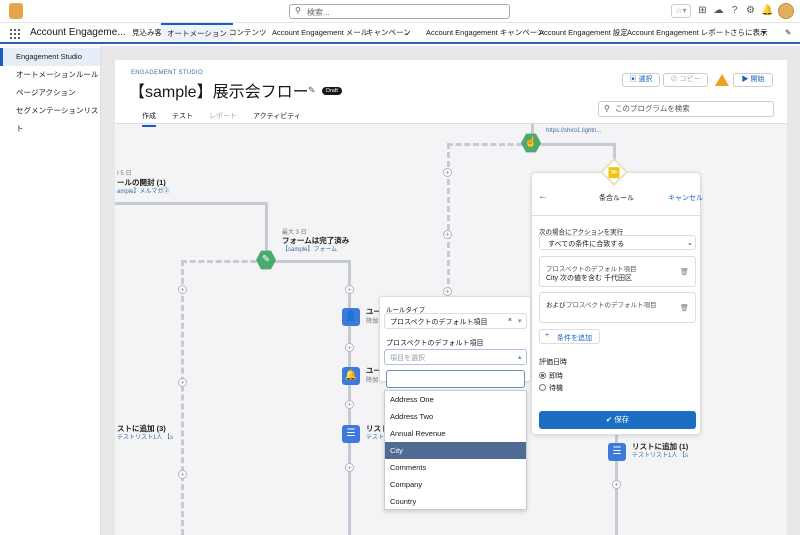  Describe the element at coordinates (455, 501) in the screenshot. I see `option-country: Country` at that location.